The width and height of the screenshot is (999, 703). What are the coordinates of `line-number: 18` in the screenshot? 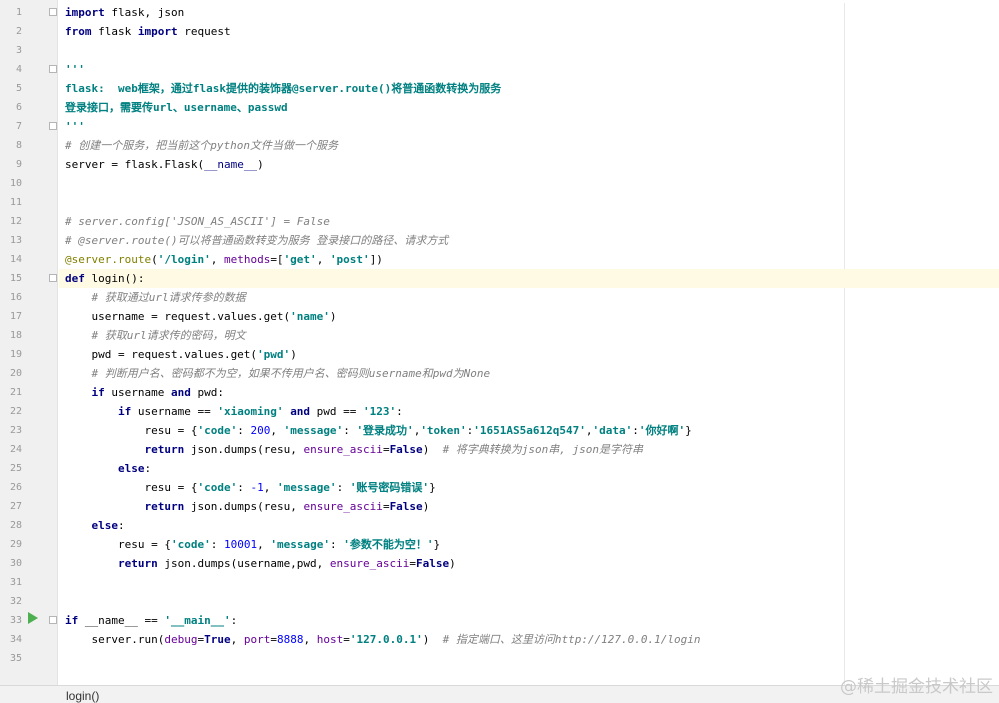 It's located at (15, 335).